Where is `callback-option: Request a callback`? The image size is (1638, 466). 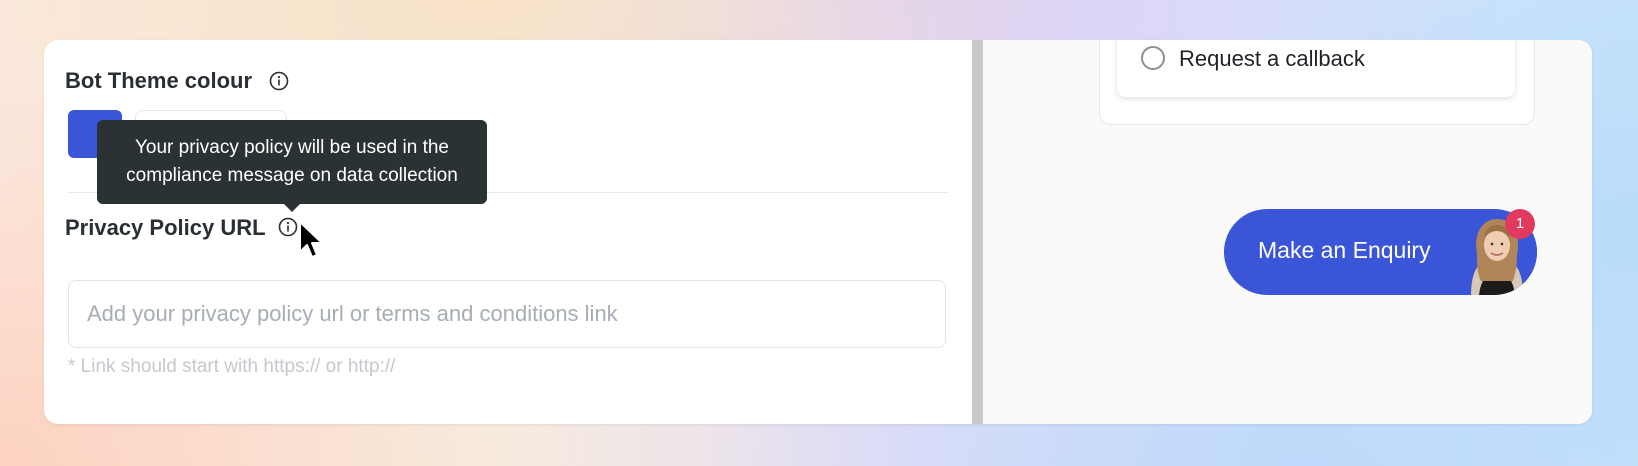
callback-option: Request a callback is located at coordinates (1316, 68).